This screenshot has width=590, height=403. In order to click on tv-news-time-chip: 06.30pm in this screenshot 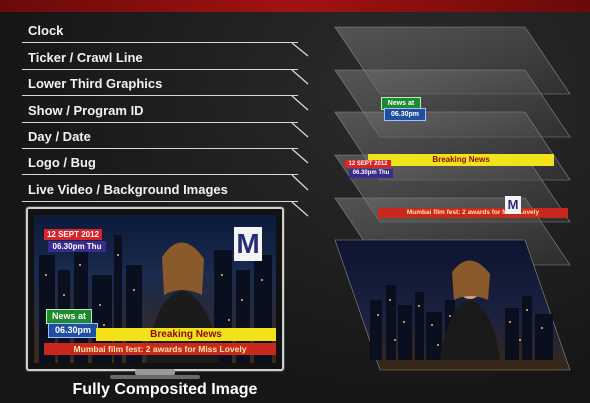, I will do `click(73, 330)`.